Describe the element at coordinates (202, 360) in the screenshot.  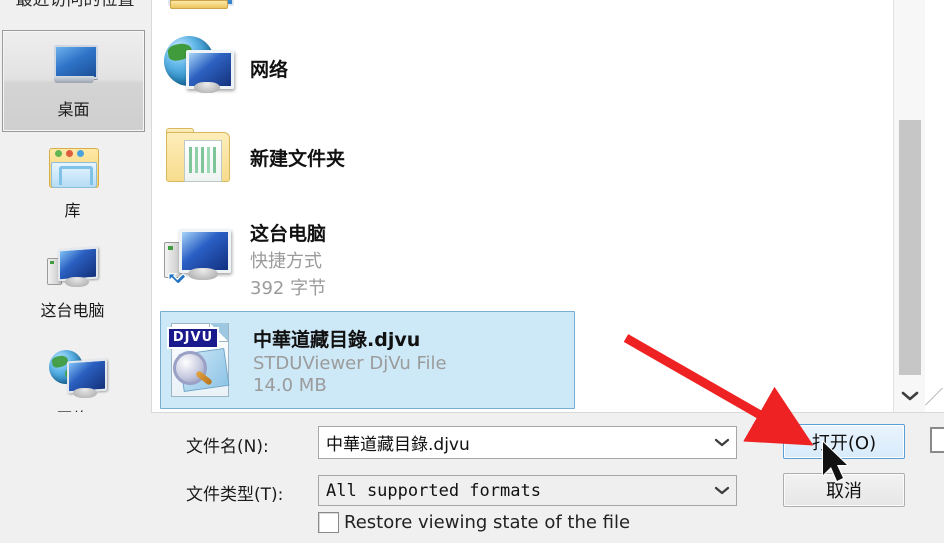
I see `djvu-file-icon: DJVU` at that location.